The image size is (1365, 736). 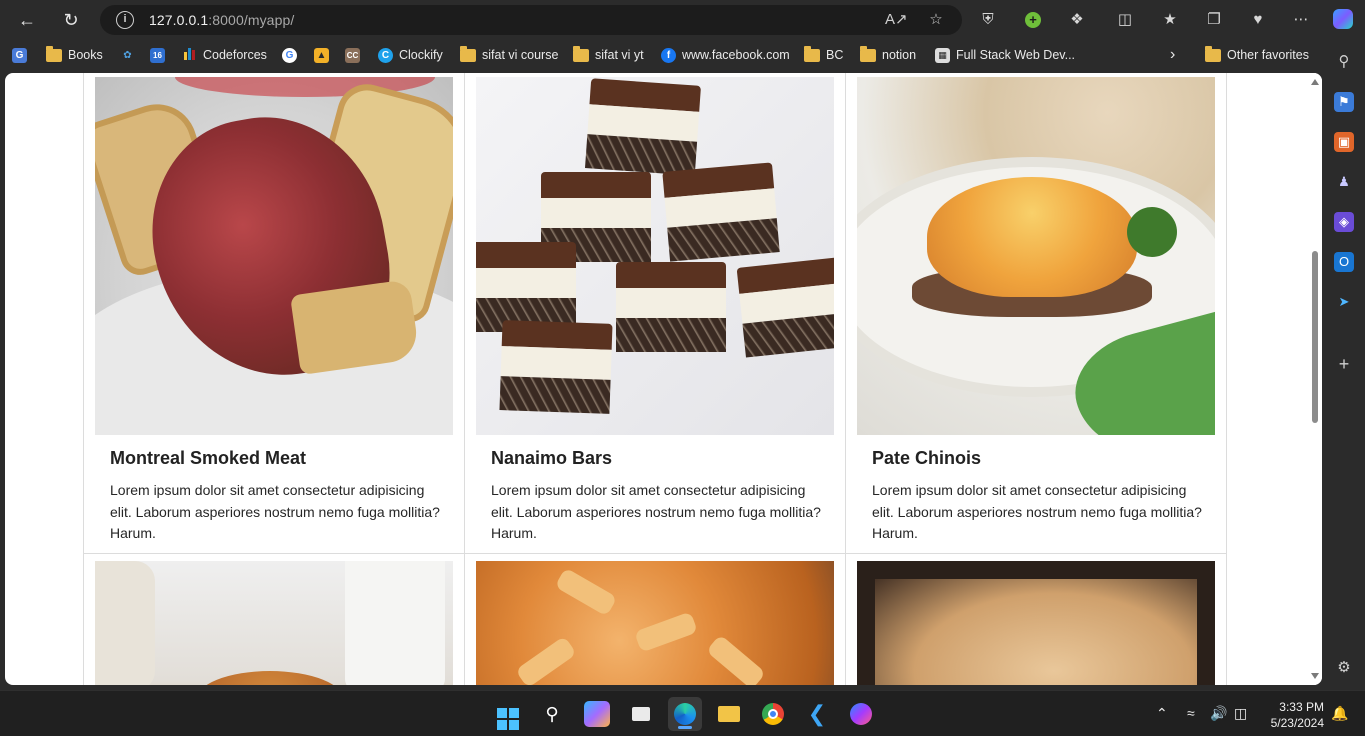 I want to click on scroll-down-arrow-icon, so click(x=1315, y=676).